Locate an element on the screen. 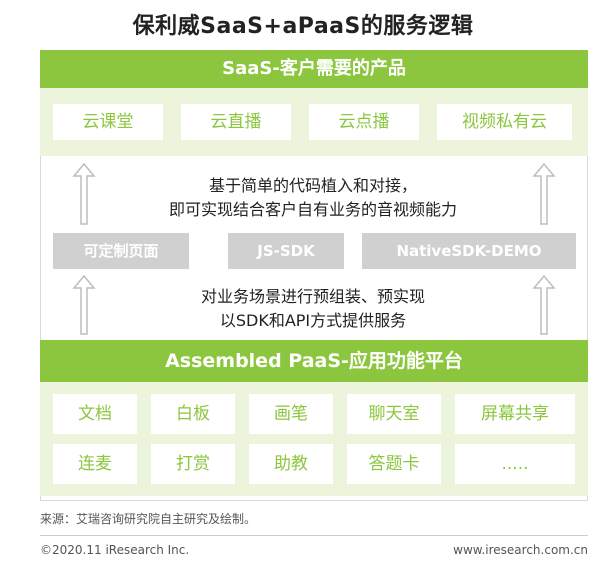 The width and height of the screenshot is (606, 564). paas-feature-tile: 聊天室 is located at coordinates (394, 414).